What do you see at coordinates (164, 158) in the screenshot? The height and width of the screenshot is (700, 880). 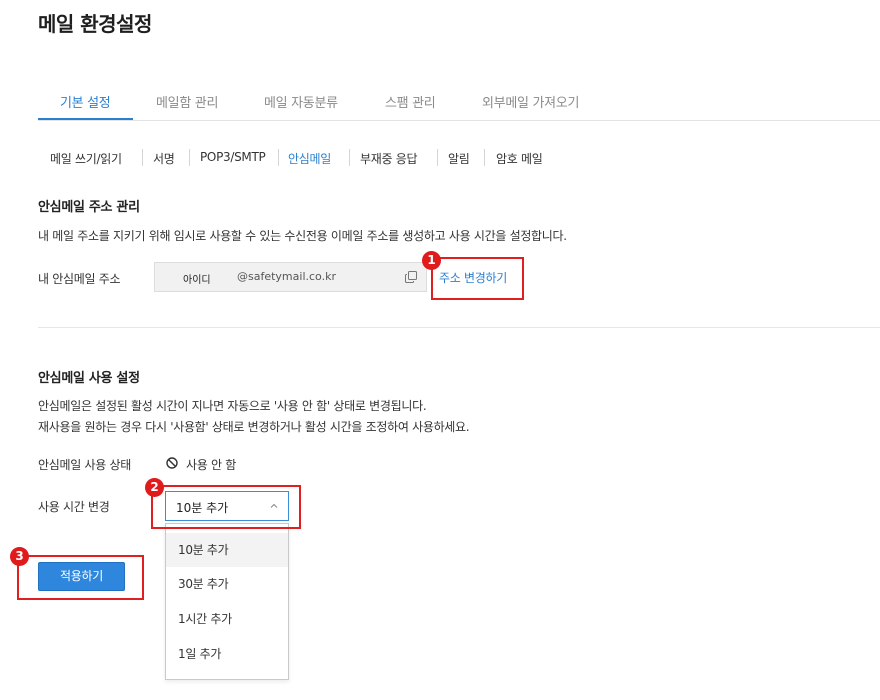 I see `subnav-item-signature: 서명` at bounding box center [164, 158].